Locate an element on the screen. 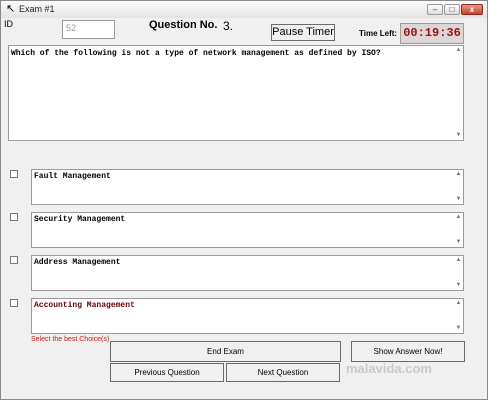  choice-textbox-2: Security Management ▲ ▼ is located at coordinates (247, 230).